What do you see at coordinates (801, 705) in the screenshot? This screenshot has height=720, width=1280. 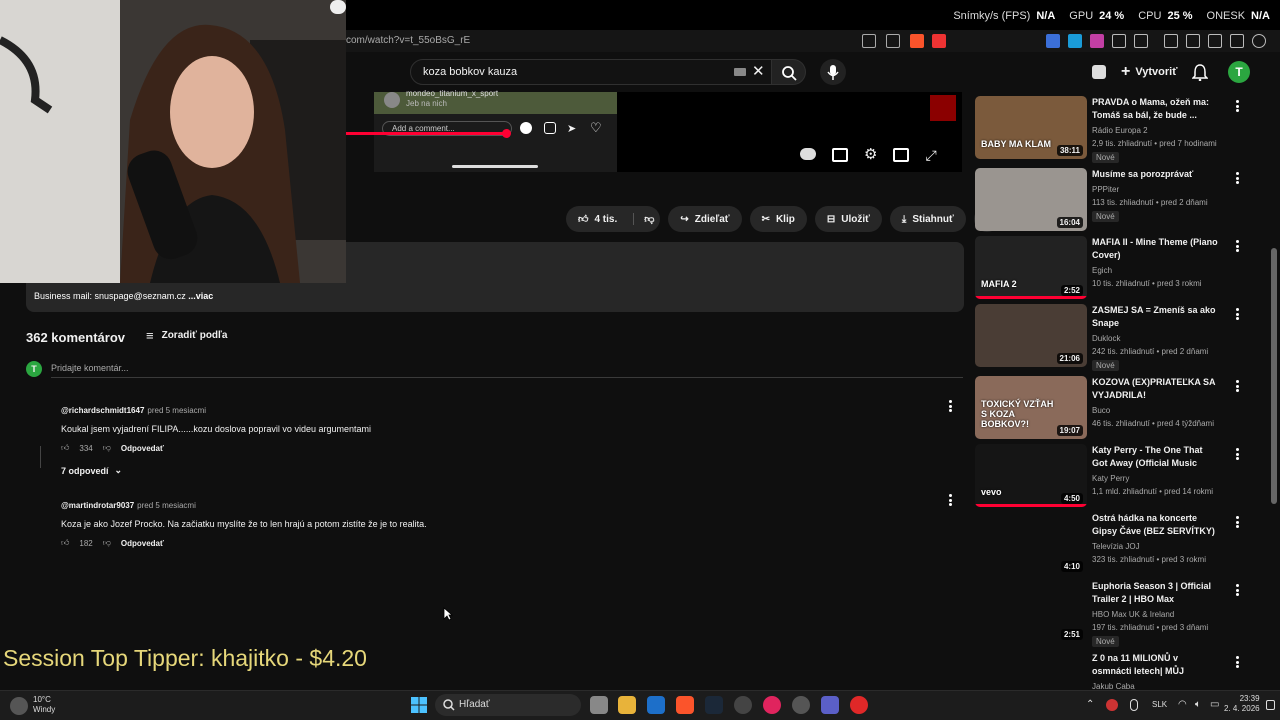 I see `audio-app-icon` at bounding box center [801, 705].